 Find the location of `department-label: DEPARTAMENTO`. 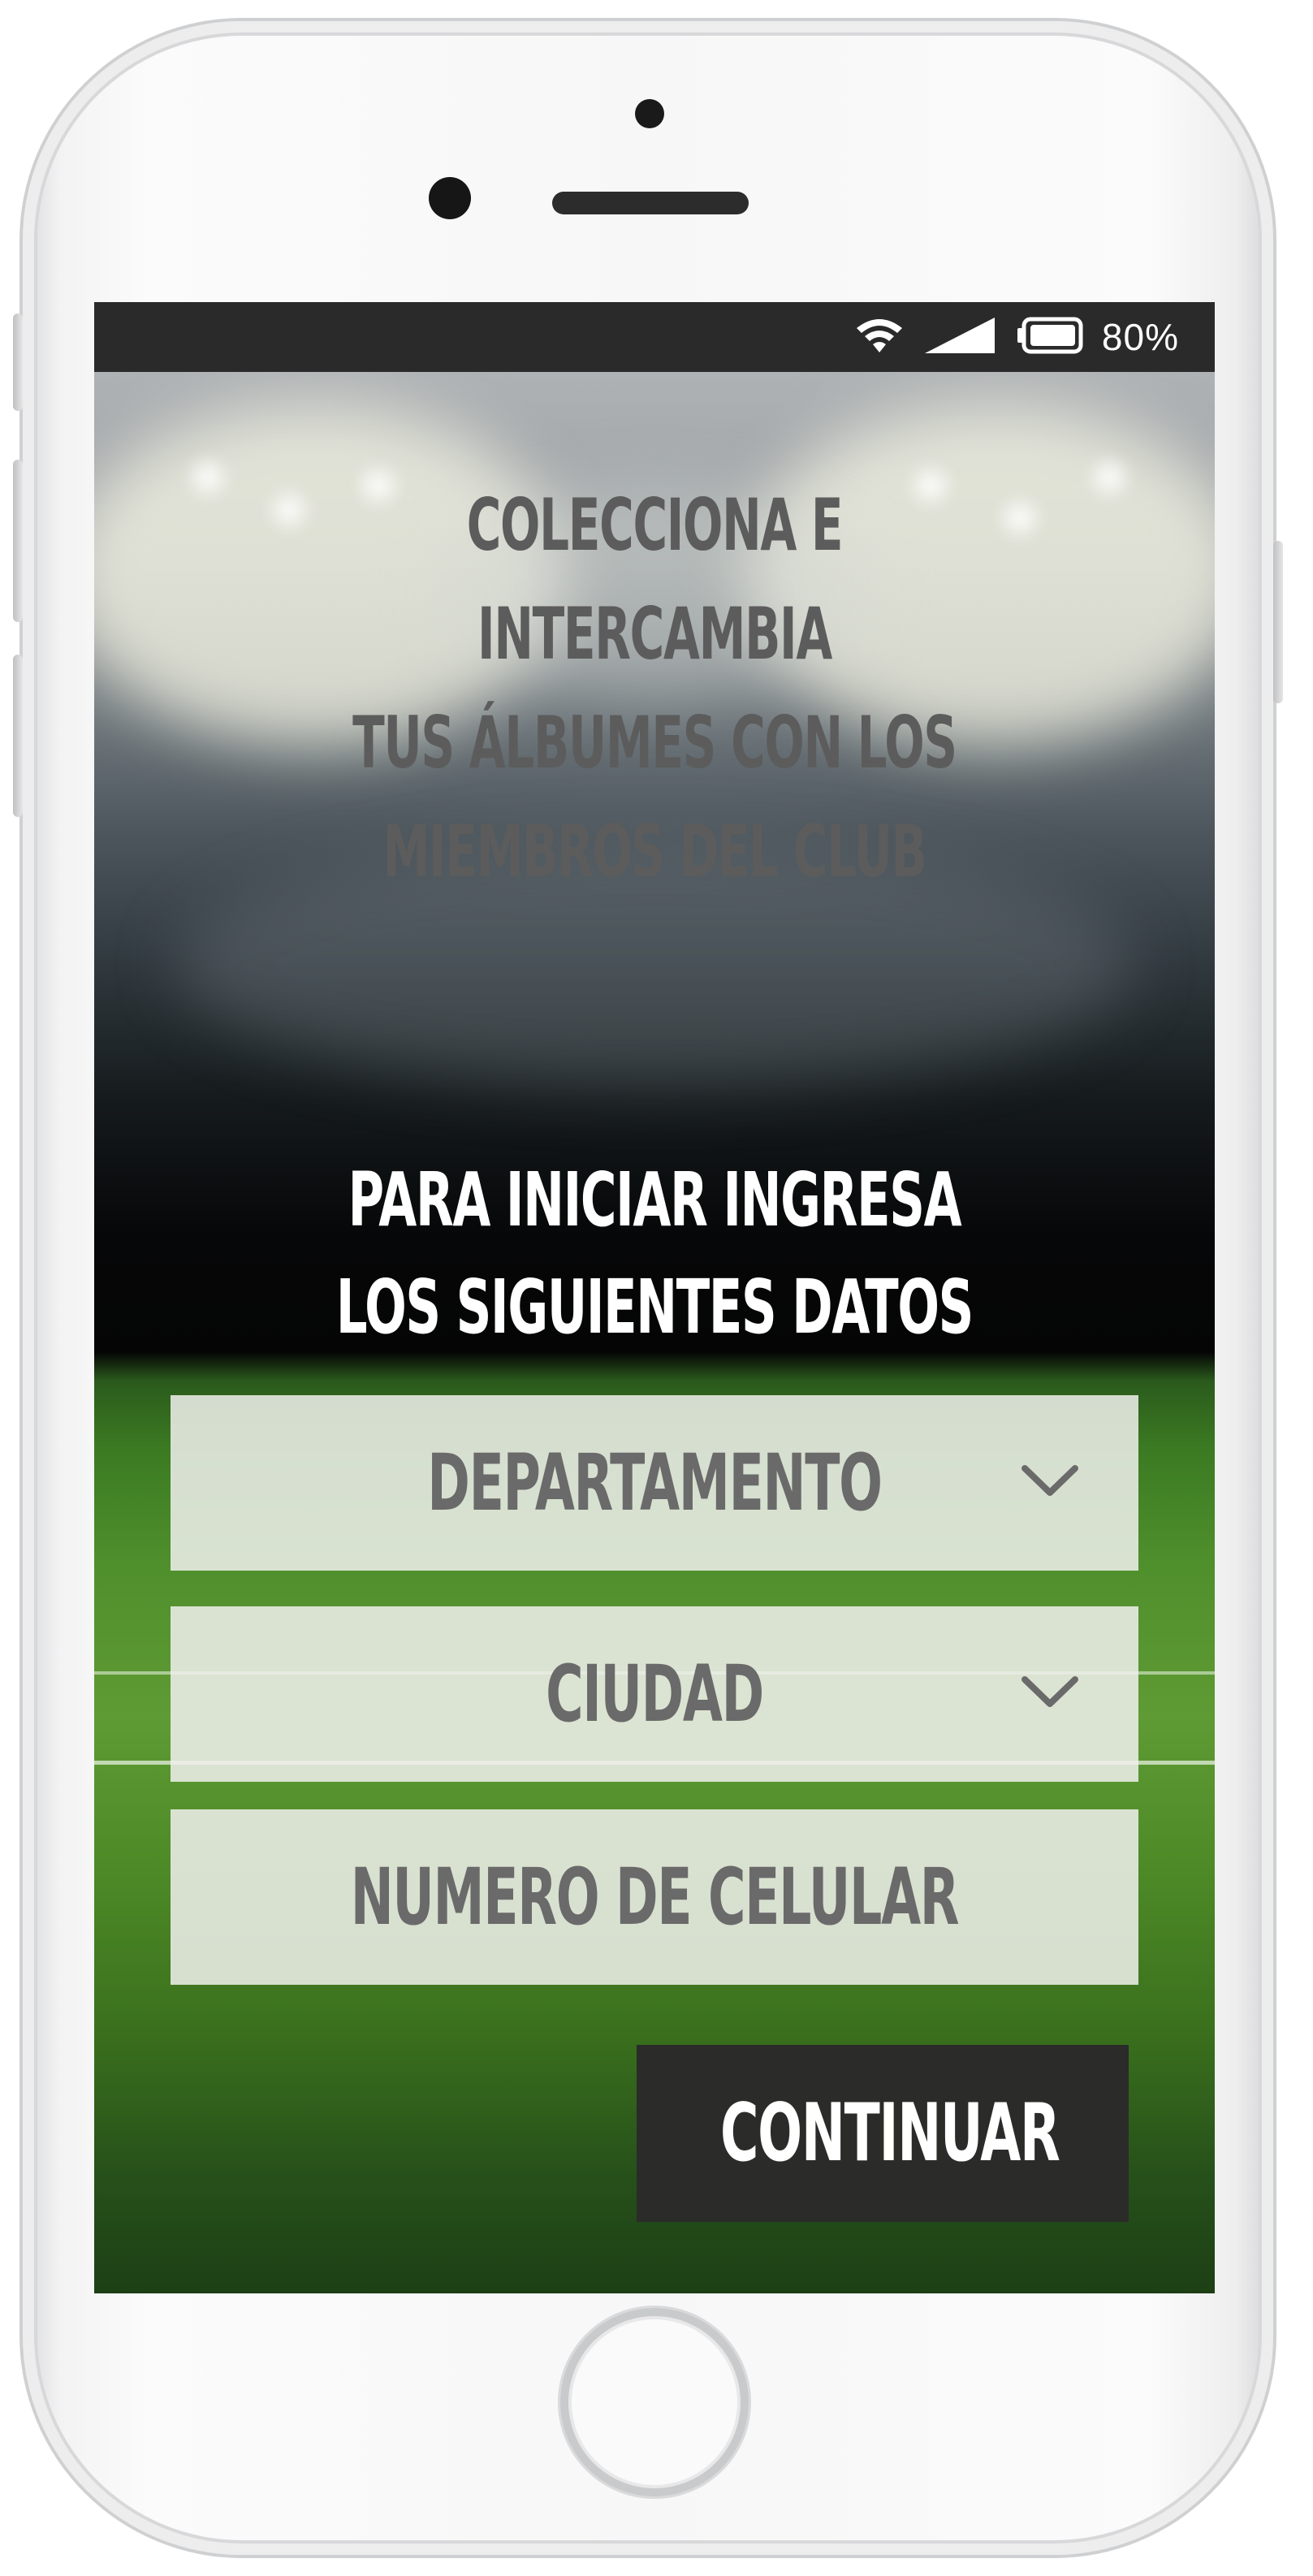

department-label: DEPARTAMENTO is located at coordinates (655, 1483).